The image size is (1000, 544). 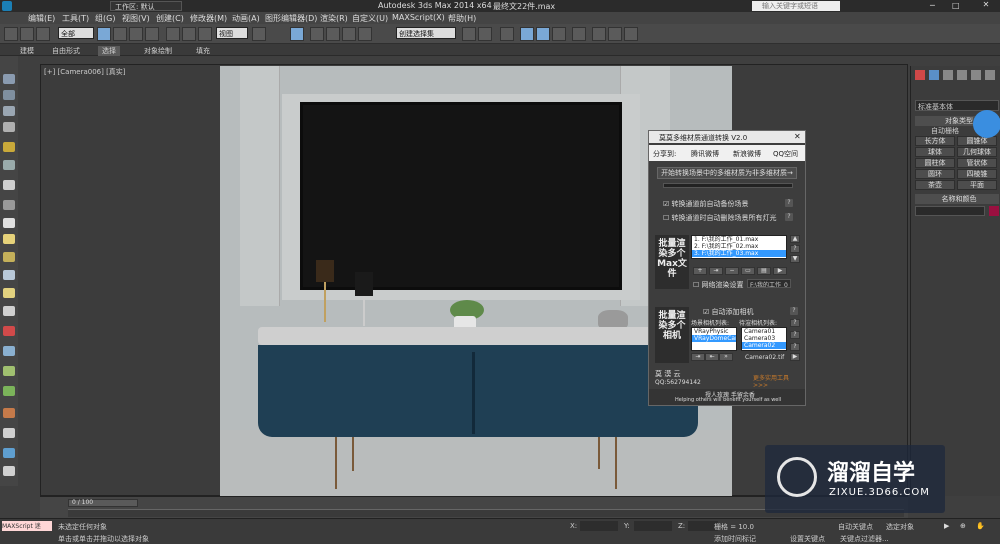 What do you see at coordinates (935, 152) in the screenshot?
I see `sphere-button: 球体` at bounding box center [935, 152].